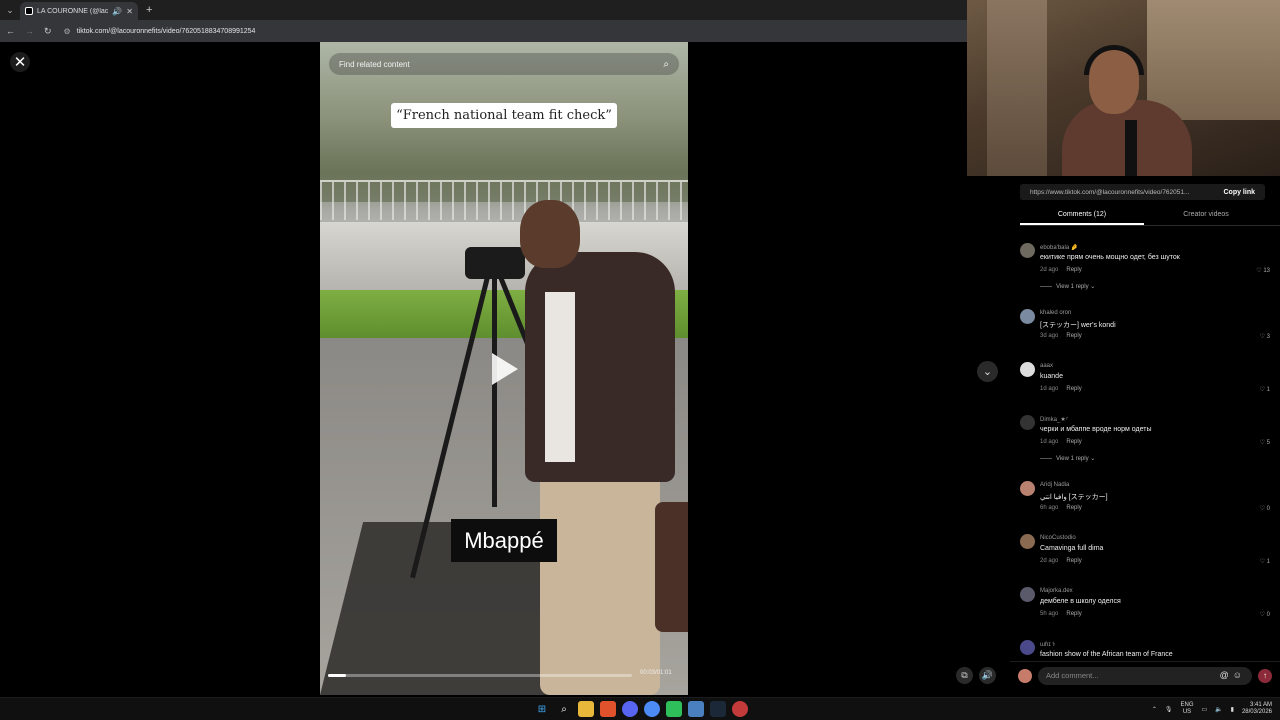 The width and height of the screenshot is (1280, 720). Describe the element at coordinates (1072, 459) in the screenshot. I see `view-replies-label: View 1 reply` at that location.